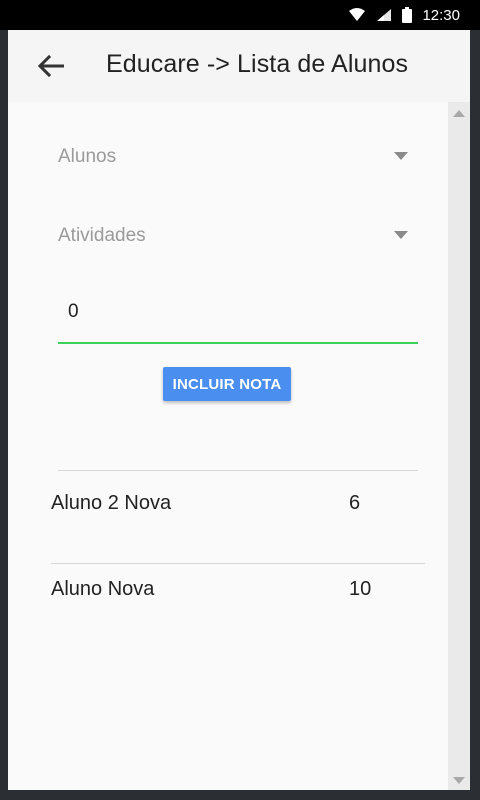 The width and height of the screenshot is (480, 800). I want to click on note-field, so click(238, 317).